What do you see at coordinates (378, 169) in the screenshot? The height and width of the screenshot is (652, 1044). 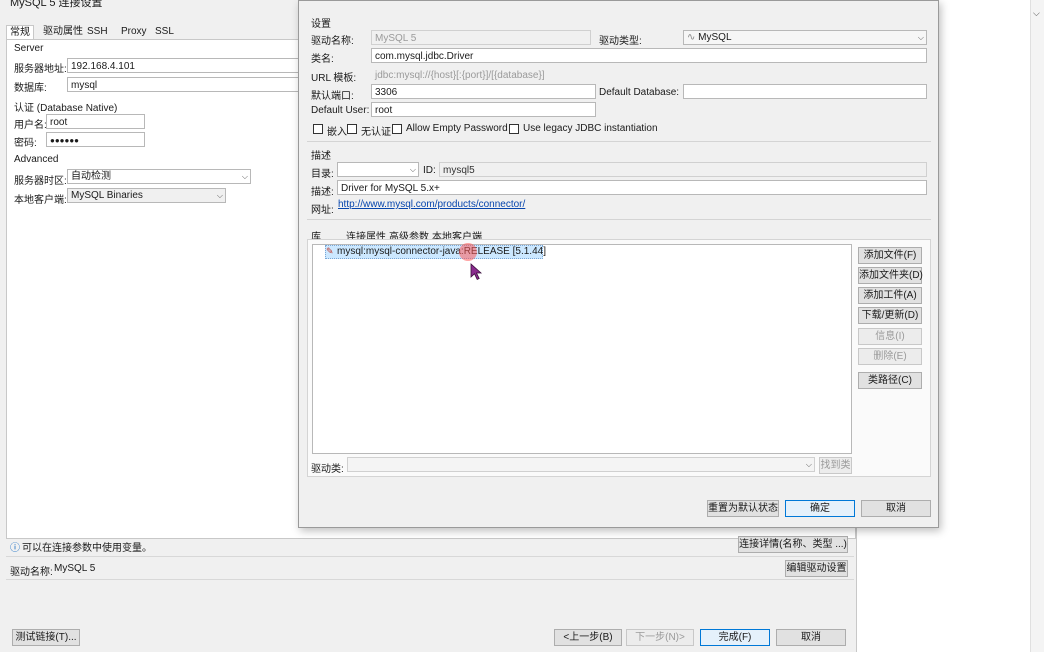 I see `category-select: ⌵` at bounding box center [378, 169].